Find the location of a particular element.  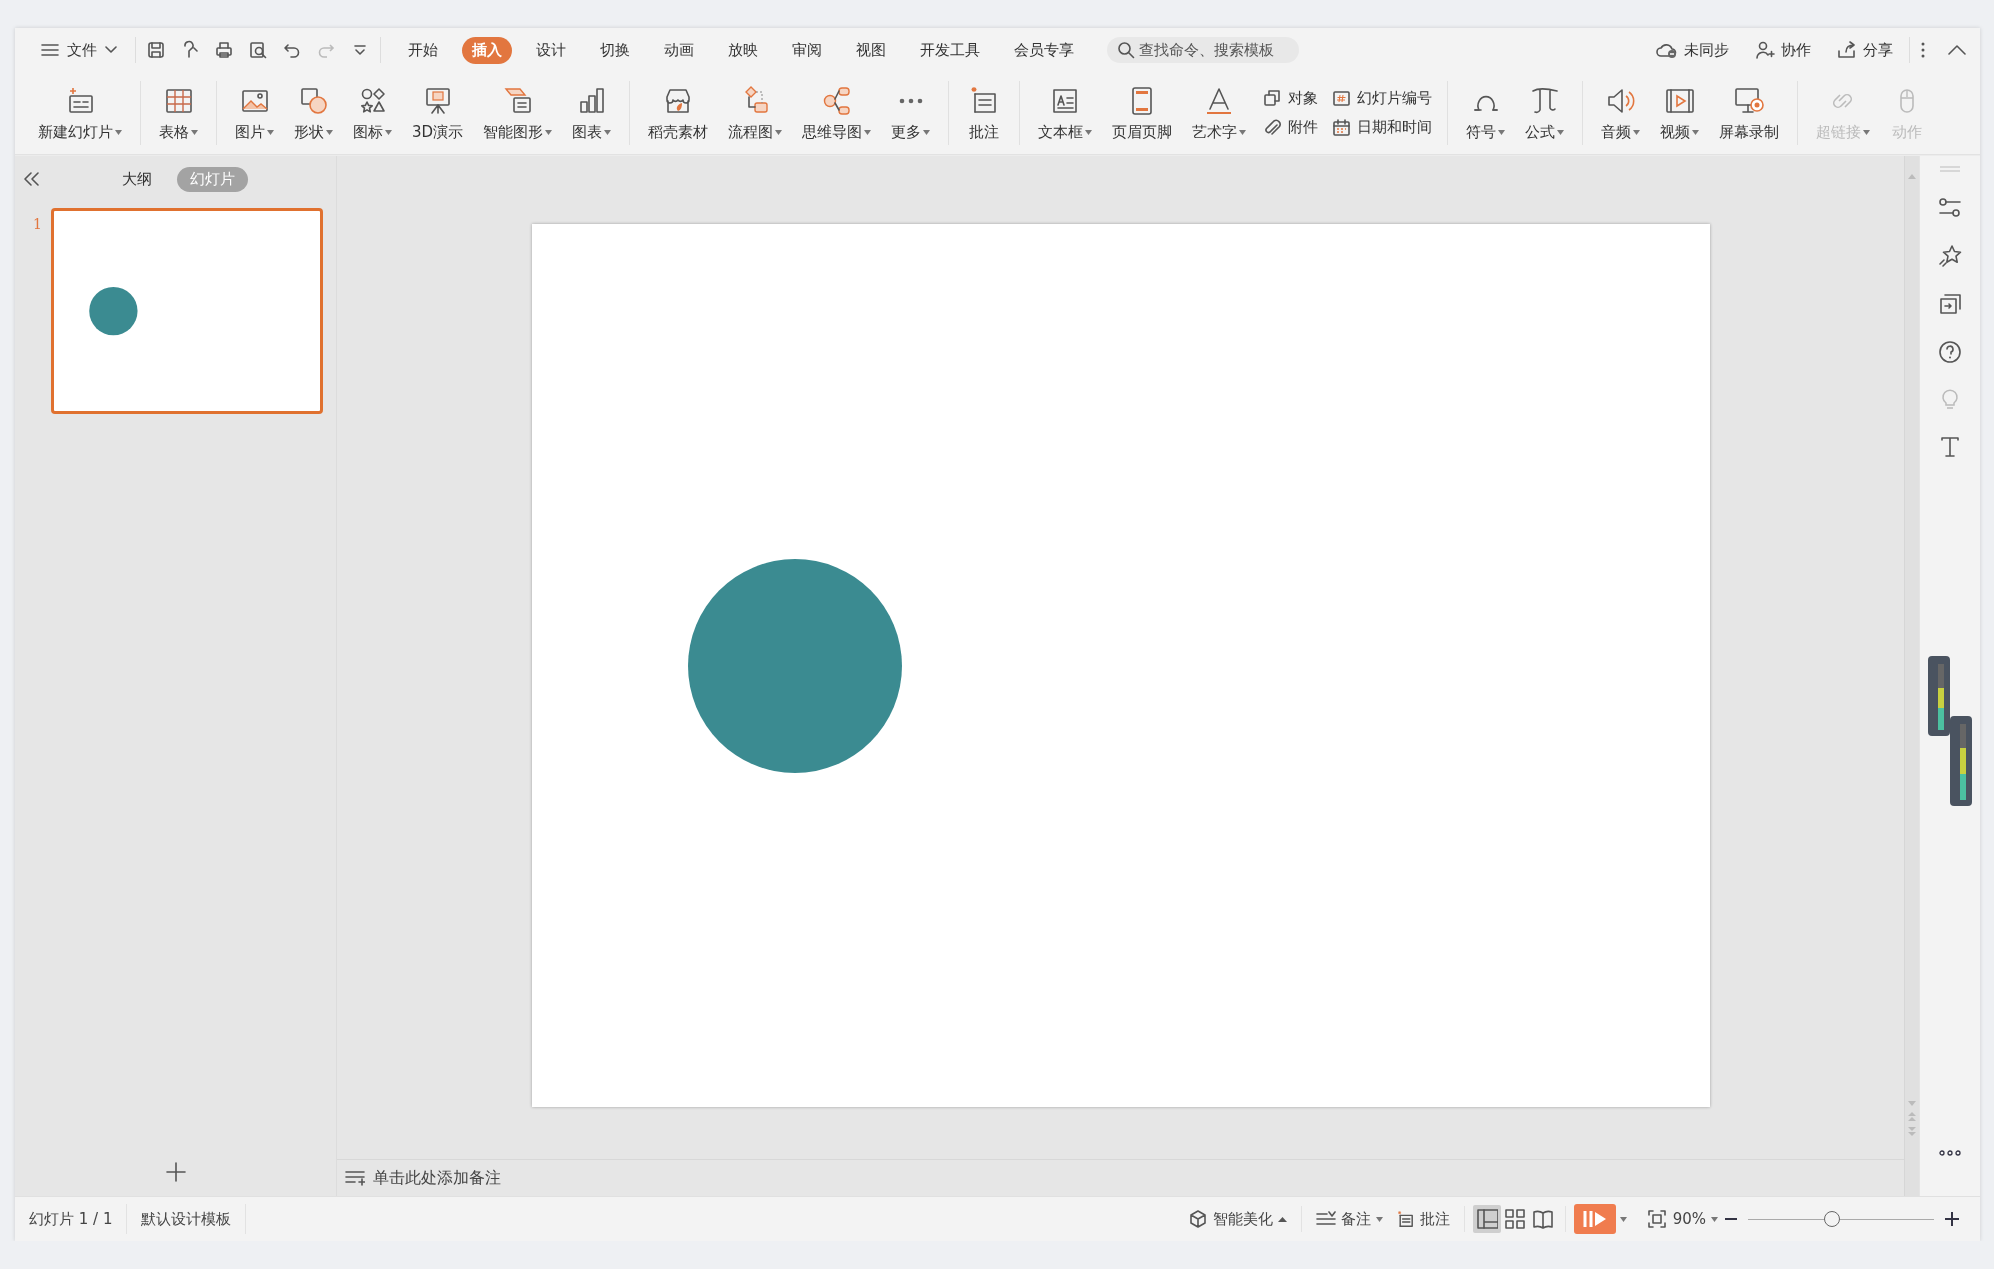

normal-view-icon is located at coordinates (1486, 1219).